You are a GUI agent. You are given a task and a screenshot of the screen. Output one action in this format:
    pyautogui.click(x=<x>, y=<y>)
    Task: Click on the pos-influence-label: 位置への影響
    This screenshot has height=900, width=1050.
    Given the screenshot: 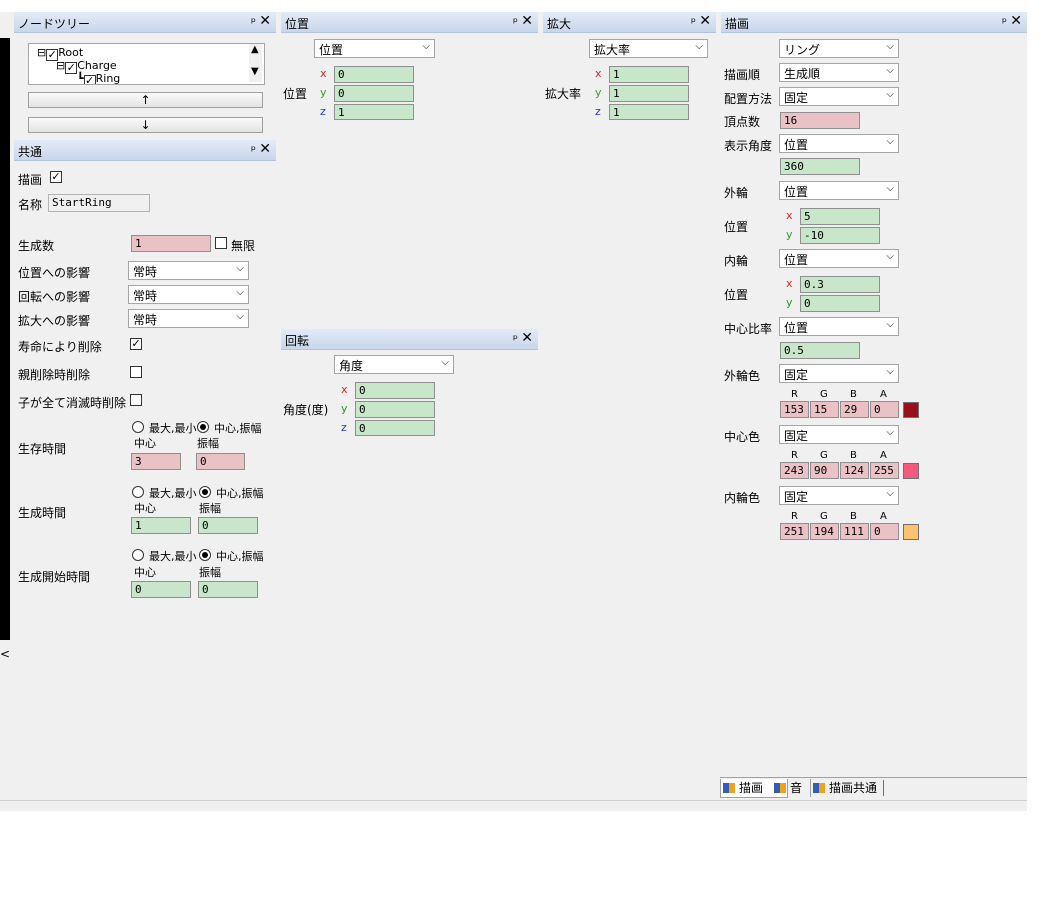 What is the action you would take?
    pyautogui.click(x=54, y=273)
    